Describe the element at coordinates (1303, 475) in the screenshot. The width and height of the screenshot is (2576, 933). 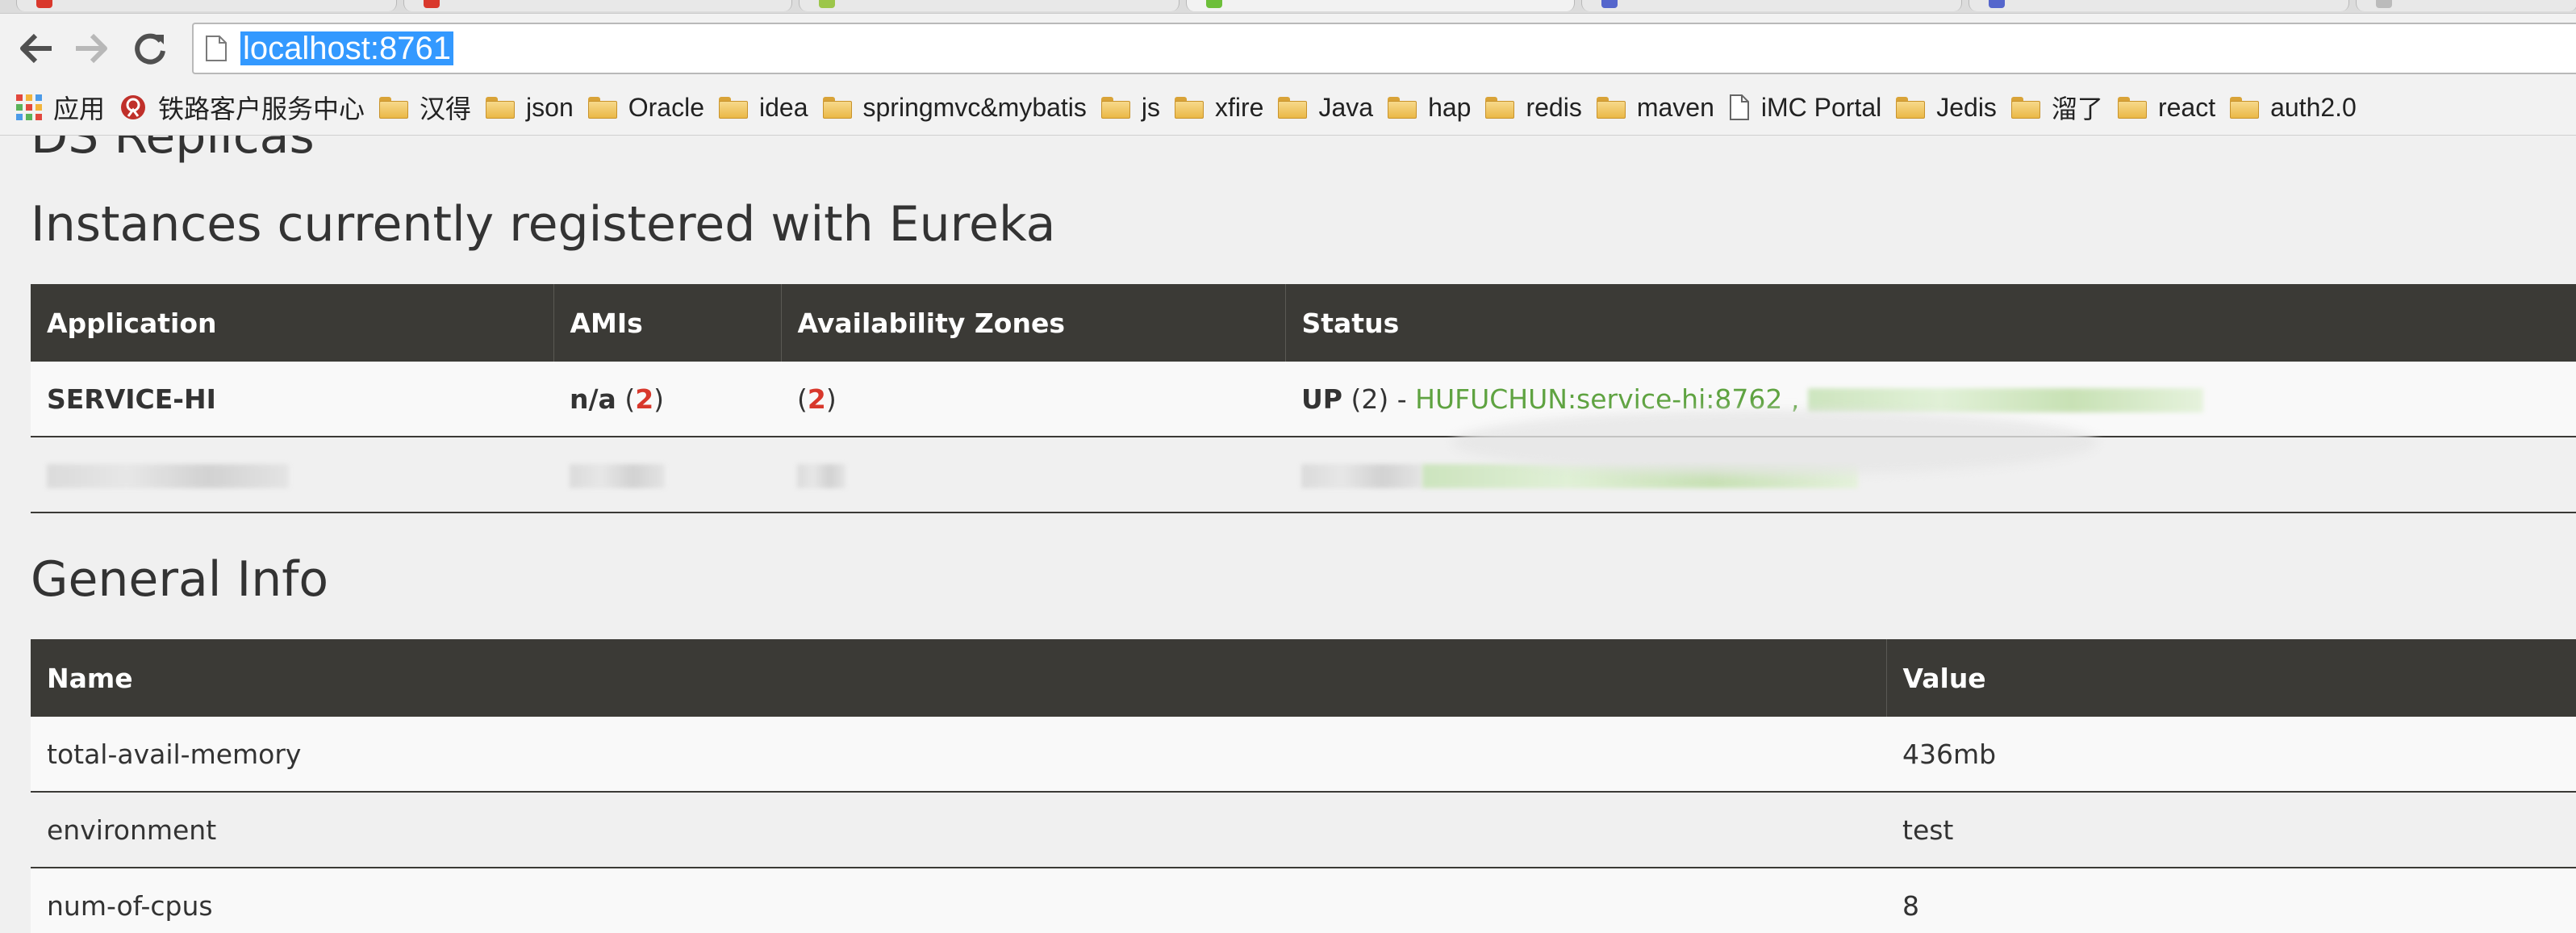
I see `table-row-redacted` at that location.